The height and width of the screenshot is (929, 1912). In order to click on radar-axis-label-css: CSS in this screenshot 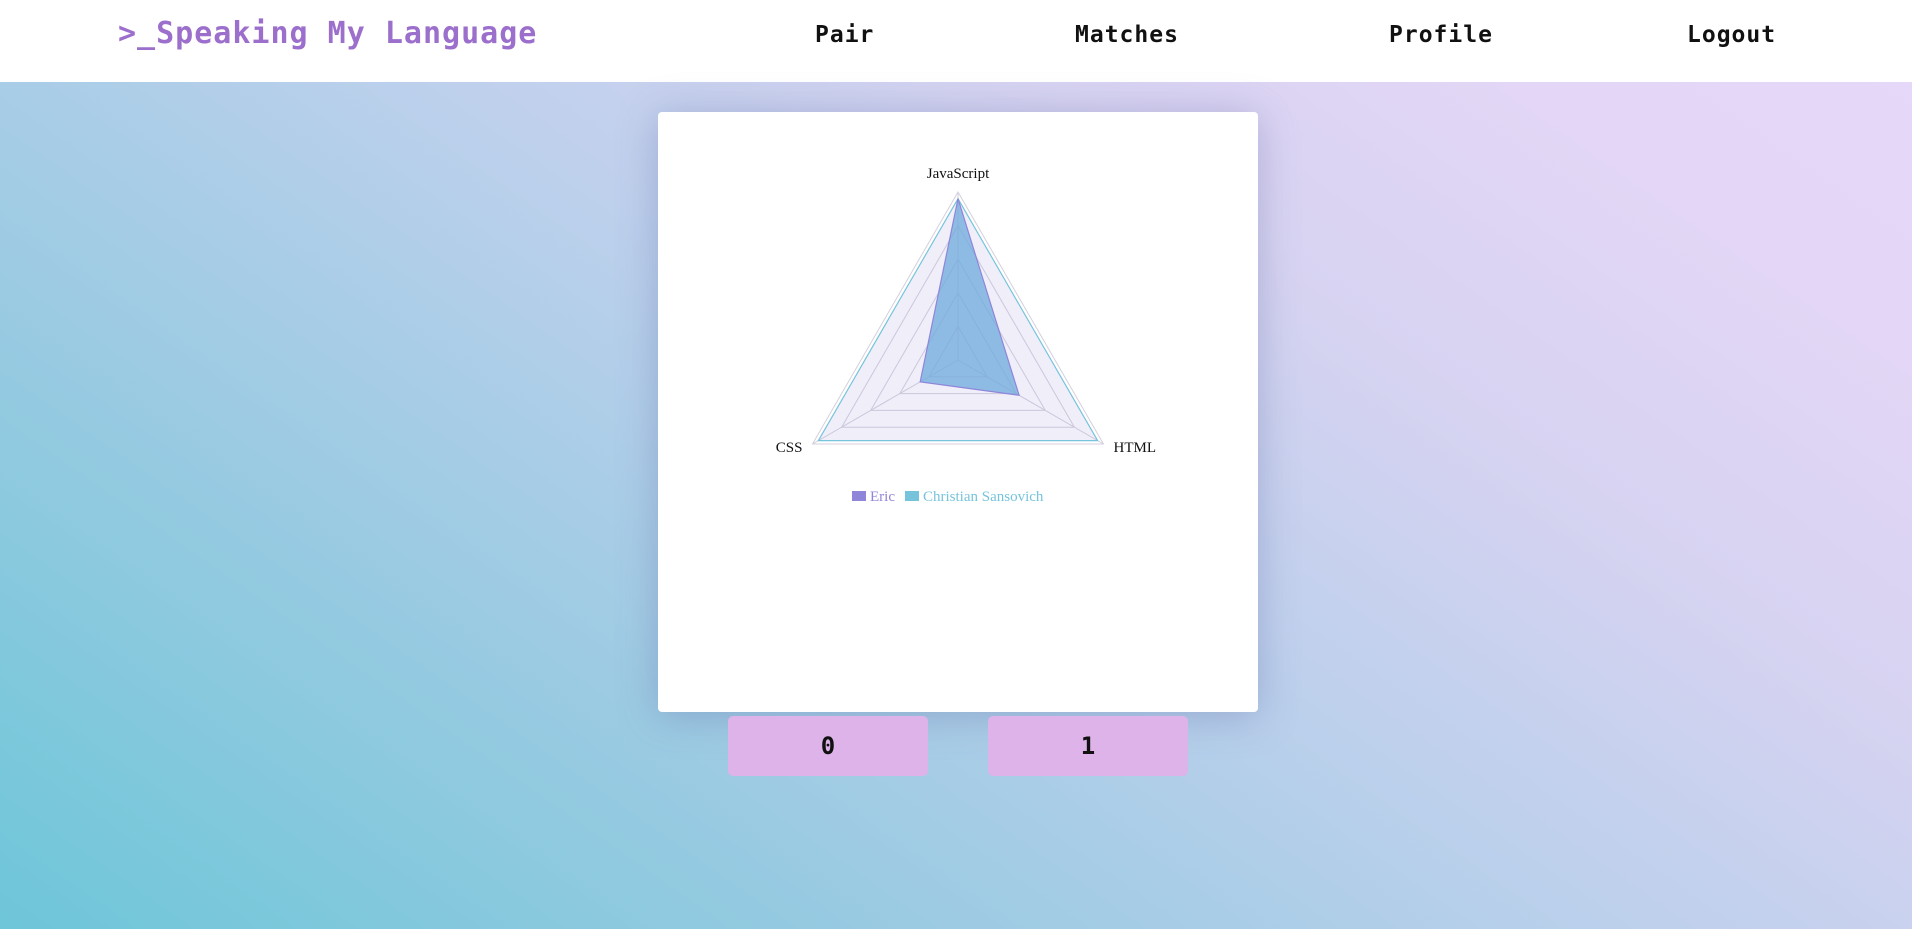, I will do `click(789, 448)`.